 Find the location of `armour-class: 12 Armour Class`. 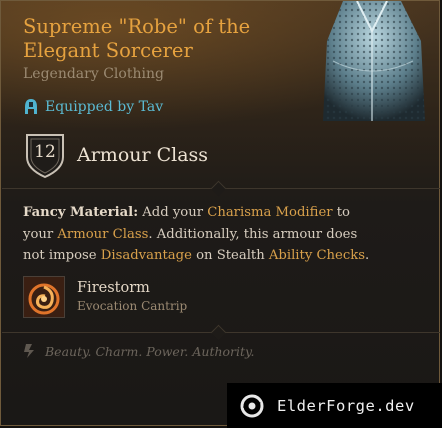

armour-class: 12 Armour Class is located at coordinates (115, 155).